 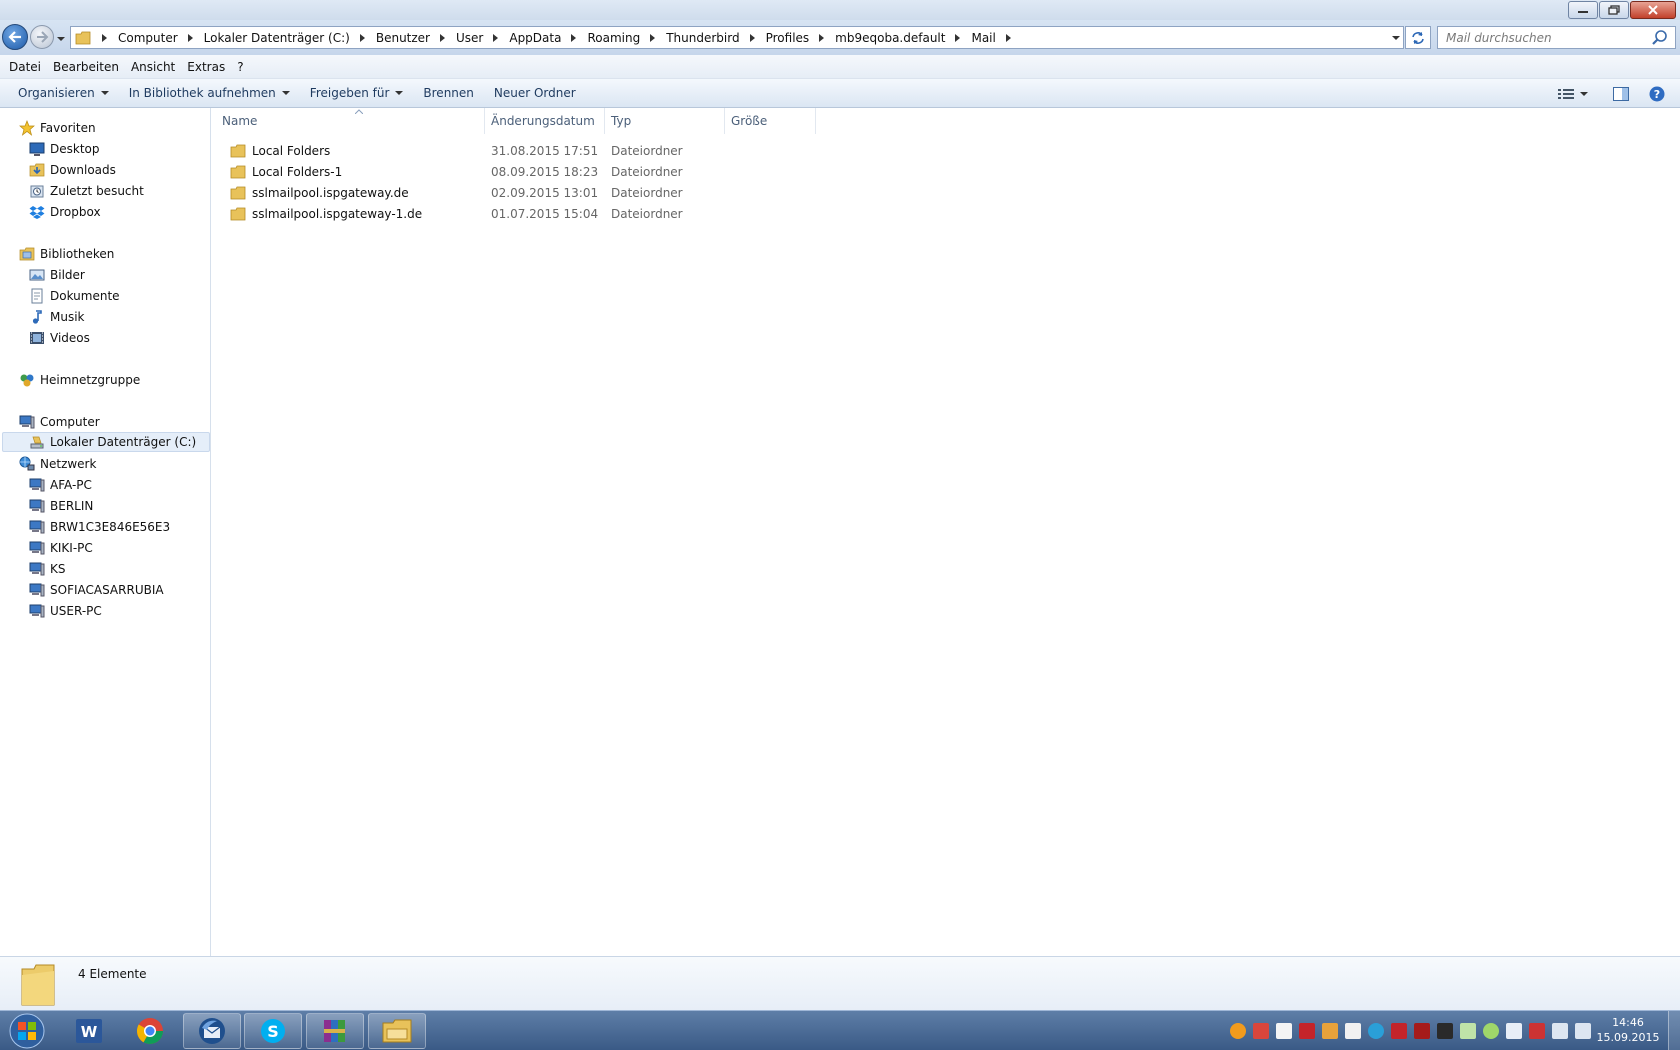 I want to click on column-header-type: Typ, so click(x=665, y=121).